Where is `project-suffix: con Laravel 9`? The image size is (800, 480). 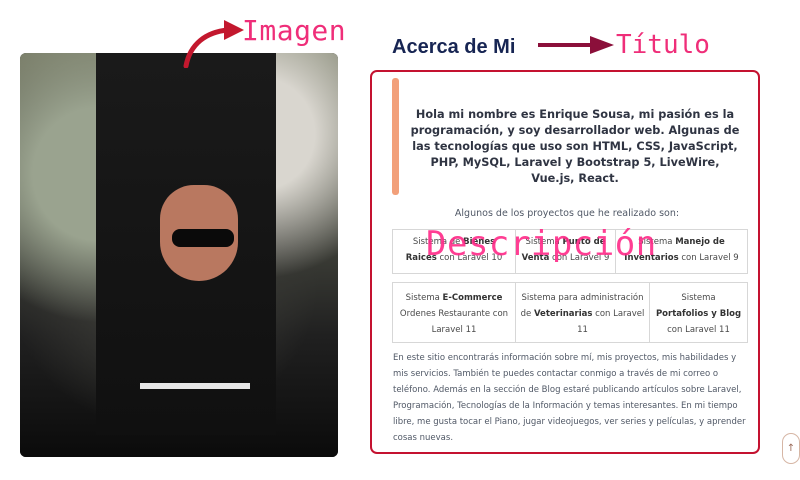 project-suffix: con Laravel 9 is located at coordinates (708, 258).